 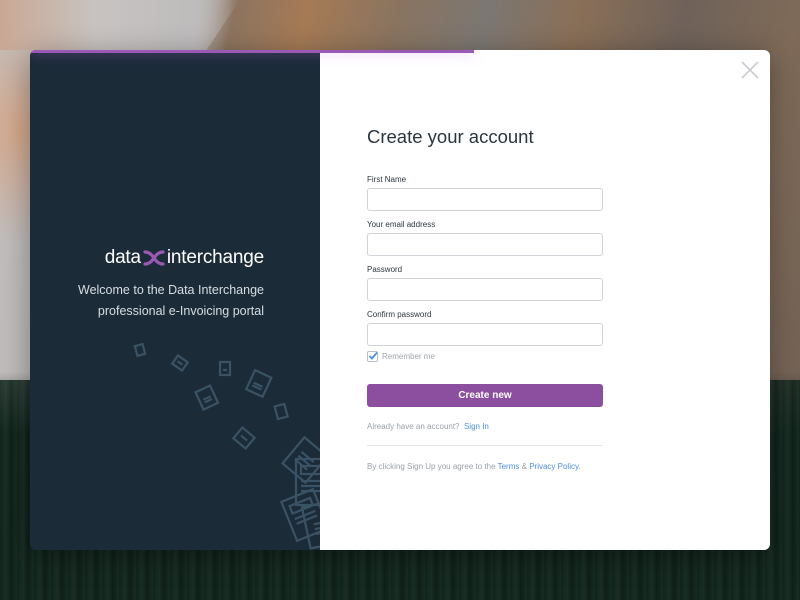 What do you see at coordinates (401, 224) in the screenshot?
I see `email-label: Your email address` at bounding box center [401, 224].